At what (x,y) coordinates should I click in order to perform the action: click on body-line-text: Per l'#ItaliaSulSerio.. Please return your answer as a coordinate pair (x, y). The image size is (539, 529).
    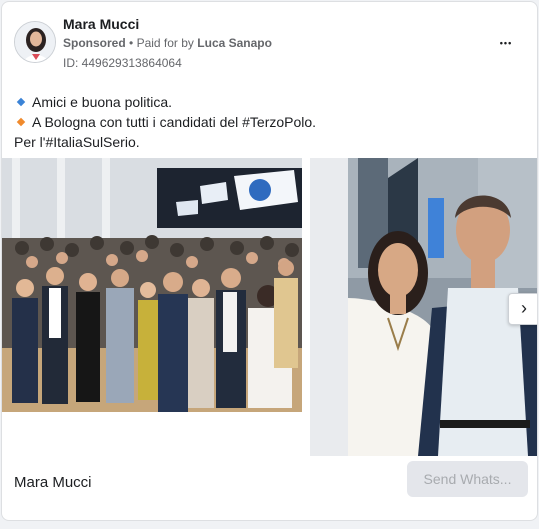
    Looking at the image, I should click on (77, 142).